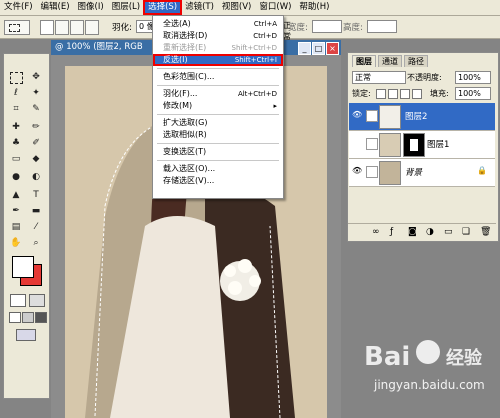  Describe the element at coordinates (122, 28) in the screenshot. I see `feather-label: 羽化:` at that location.